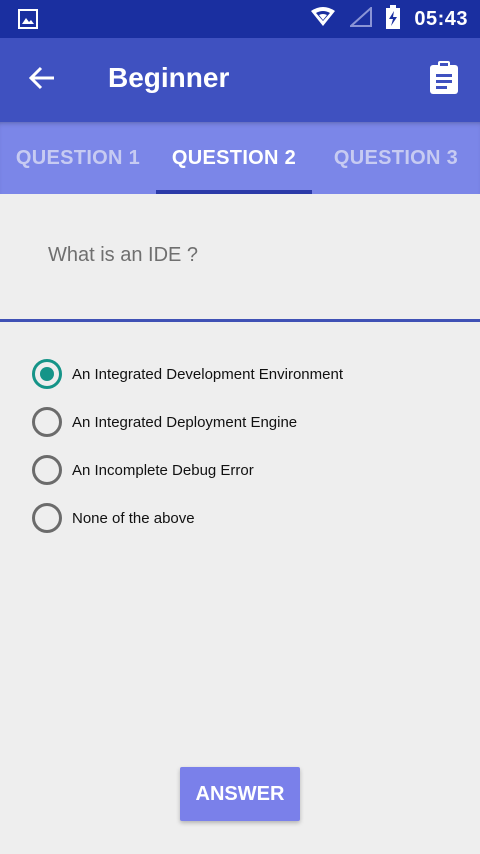 The height and width of the screenshot is (854, 480). I want to click on radio-button-selected, so click(47, 374).